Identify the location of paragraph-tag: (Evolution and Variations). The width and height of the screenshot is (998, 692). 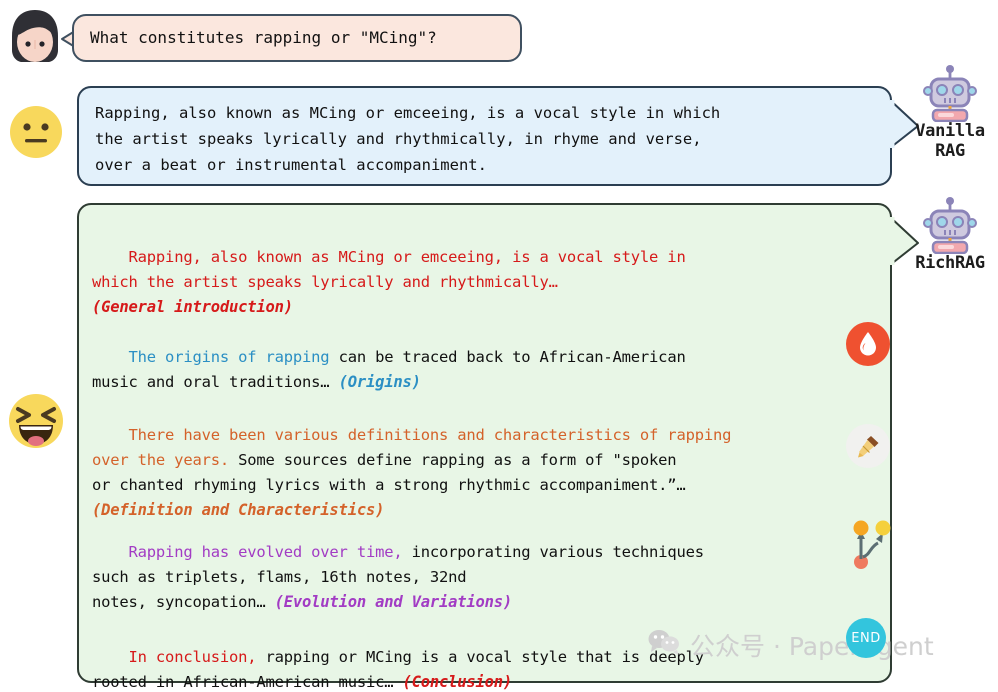
(393, 602).